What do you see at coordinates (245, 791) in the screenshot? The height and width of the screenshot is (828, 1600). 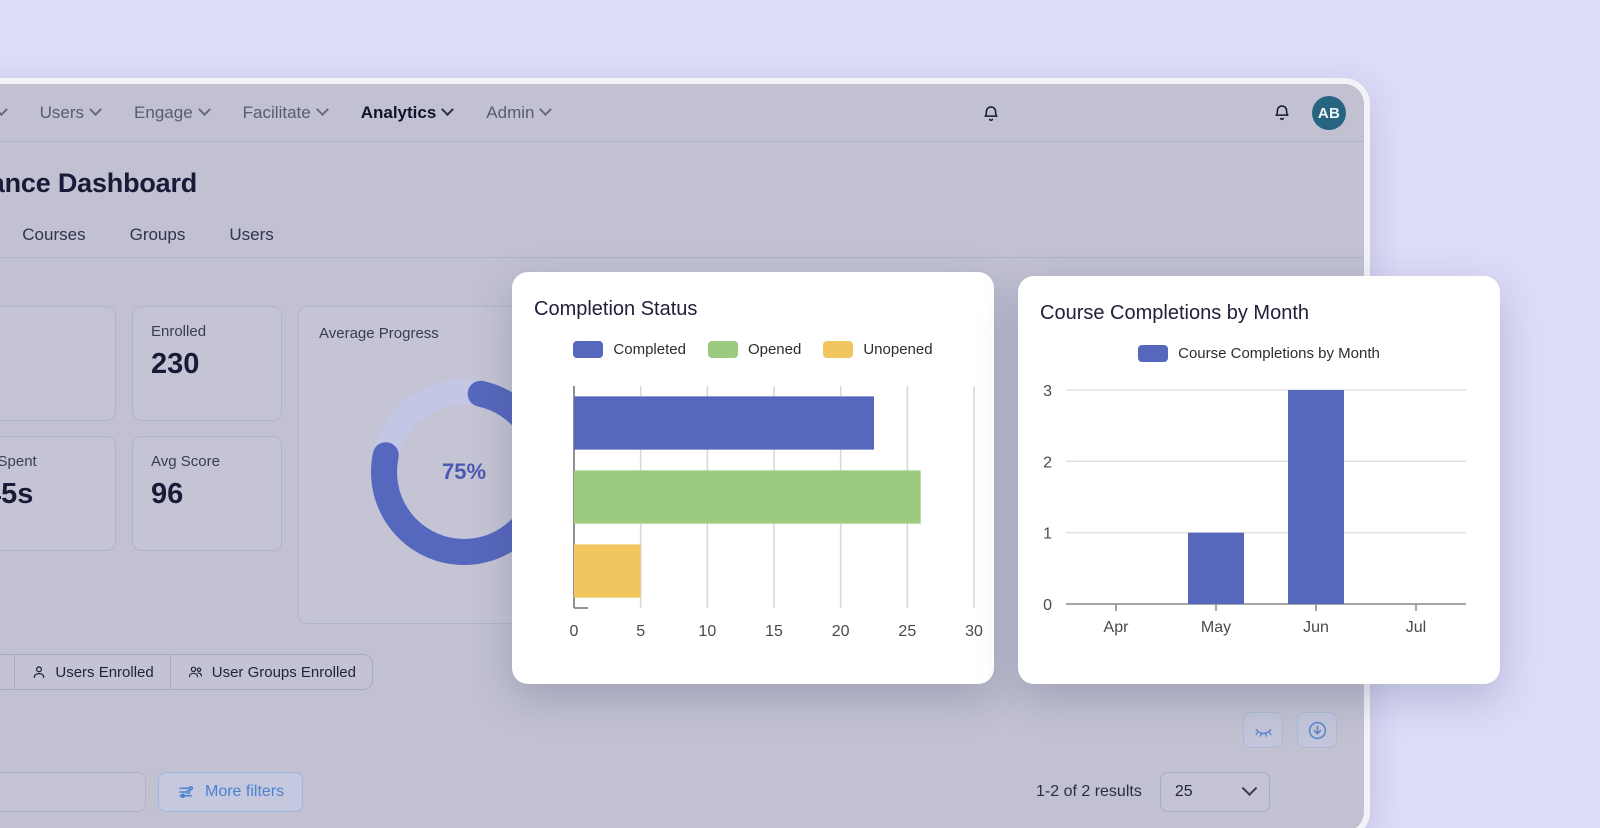 I see `more-filters-label: More filters` at bounding box center [245, 791].